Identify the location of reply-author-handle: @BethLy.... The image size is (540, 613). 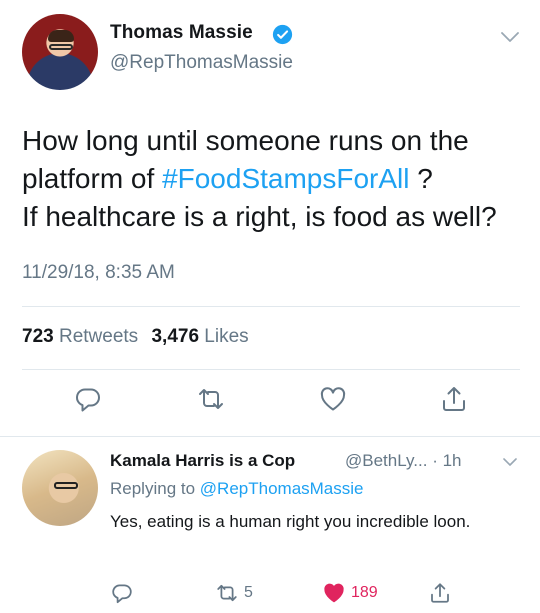
(386, 460).